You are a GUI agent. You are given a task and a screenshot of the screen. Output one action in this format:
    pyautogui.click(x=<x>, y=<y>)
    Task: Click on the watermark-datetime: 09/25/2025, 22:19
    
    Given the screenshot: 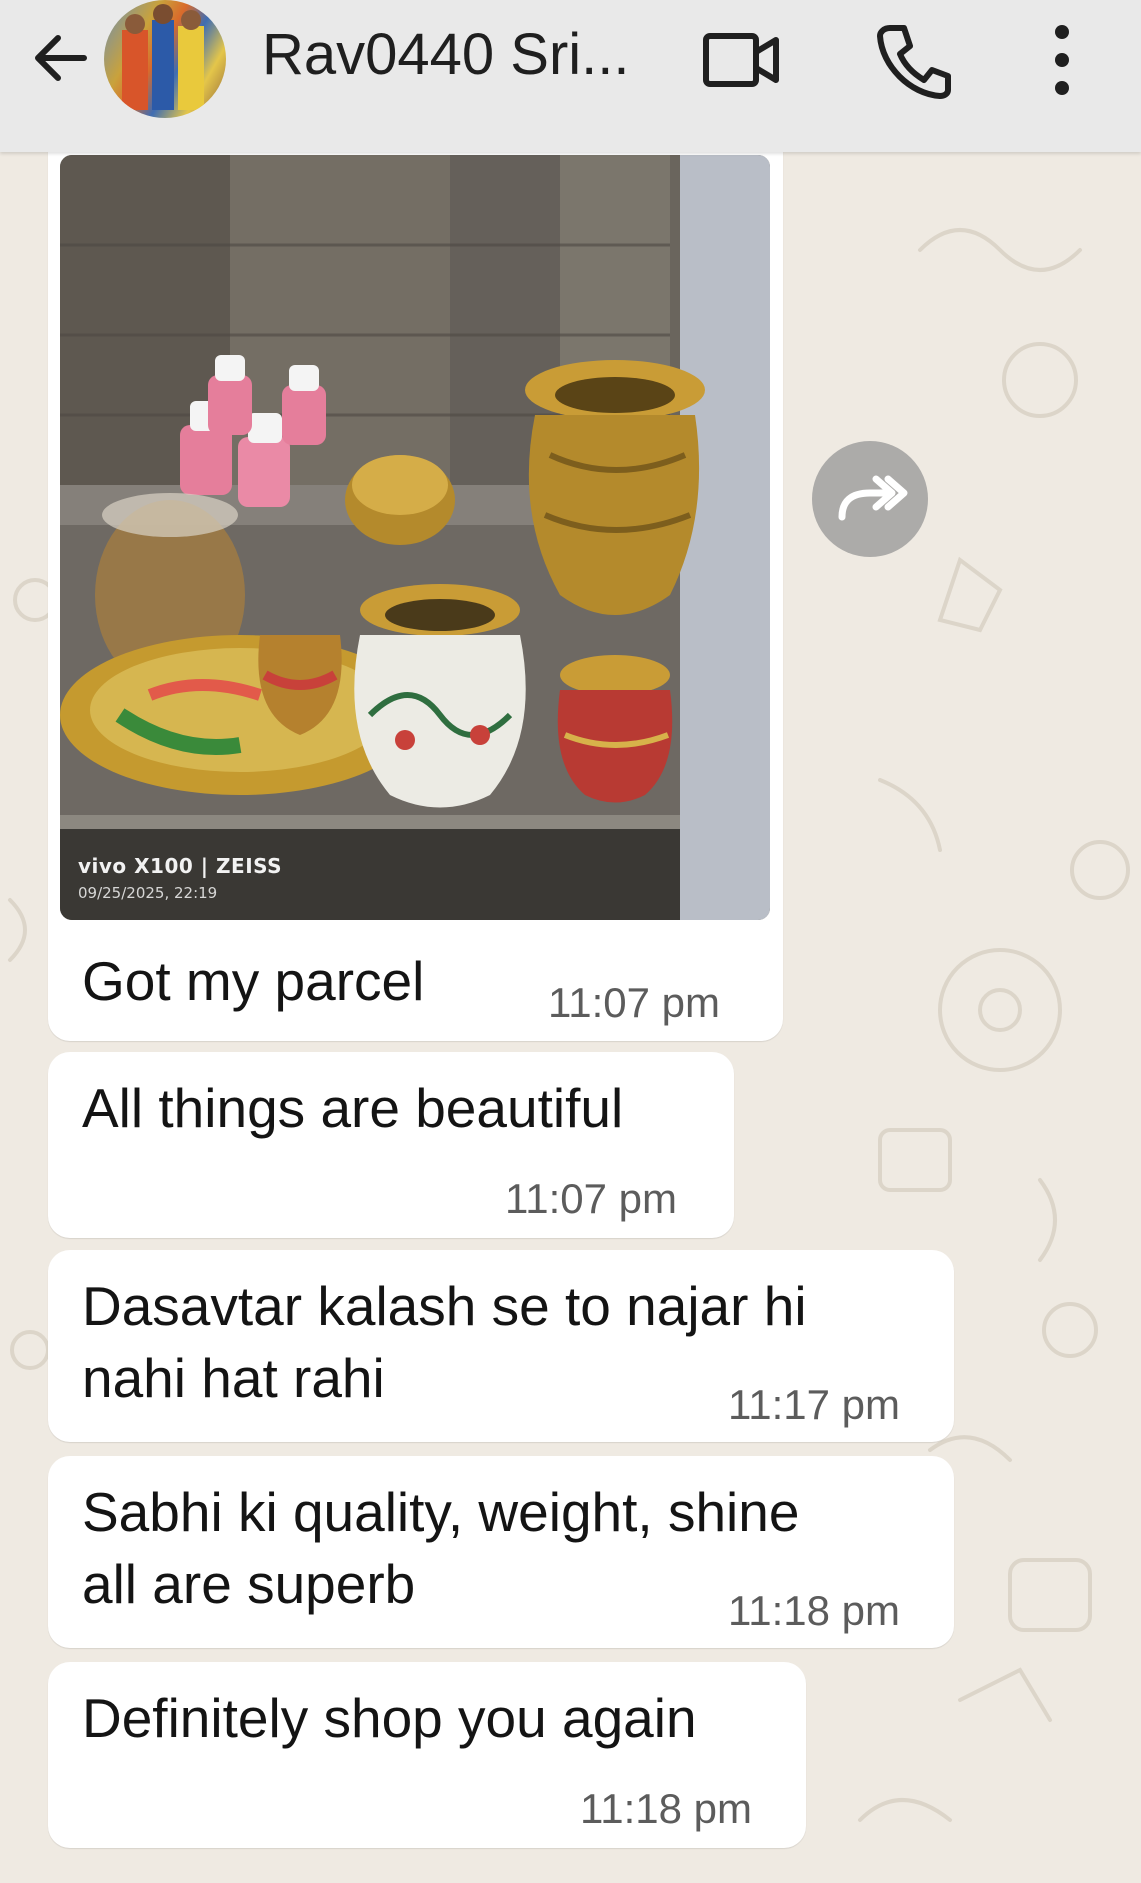 What is the action you would take?
    pyautogui.click(x=148, y=893)
    